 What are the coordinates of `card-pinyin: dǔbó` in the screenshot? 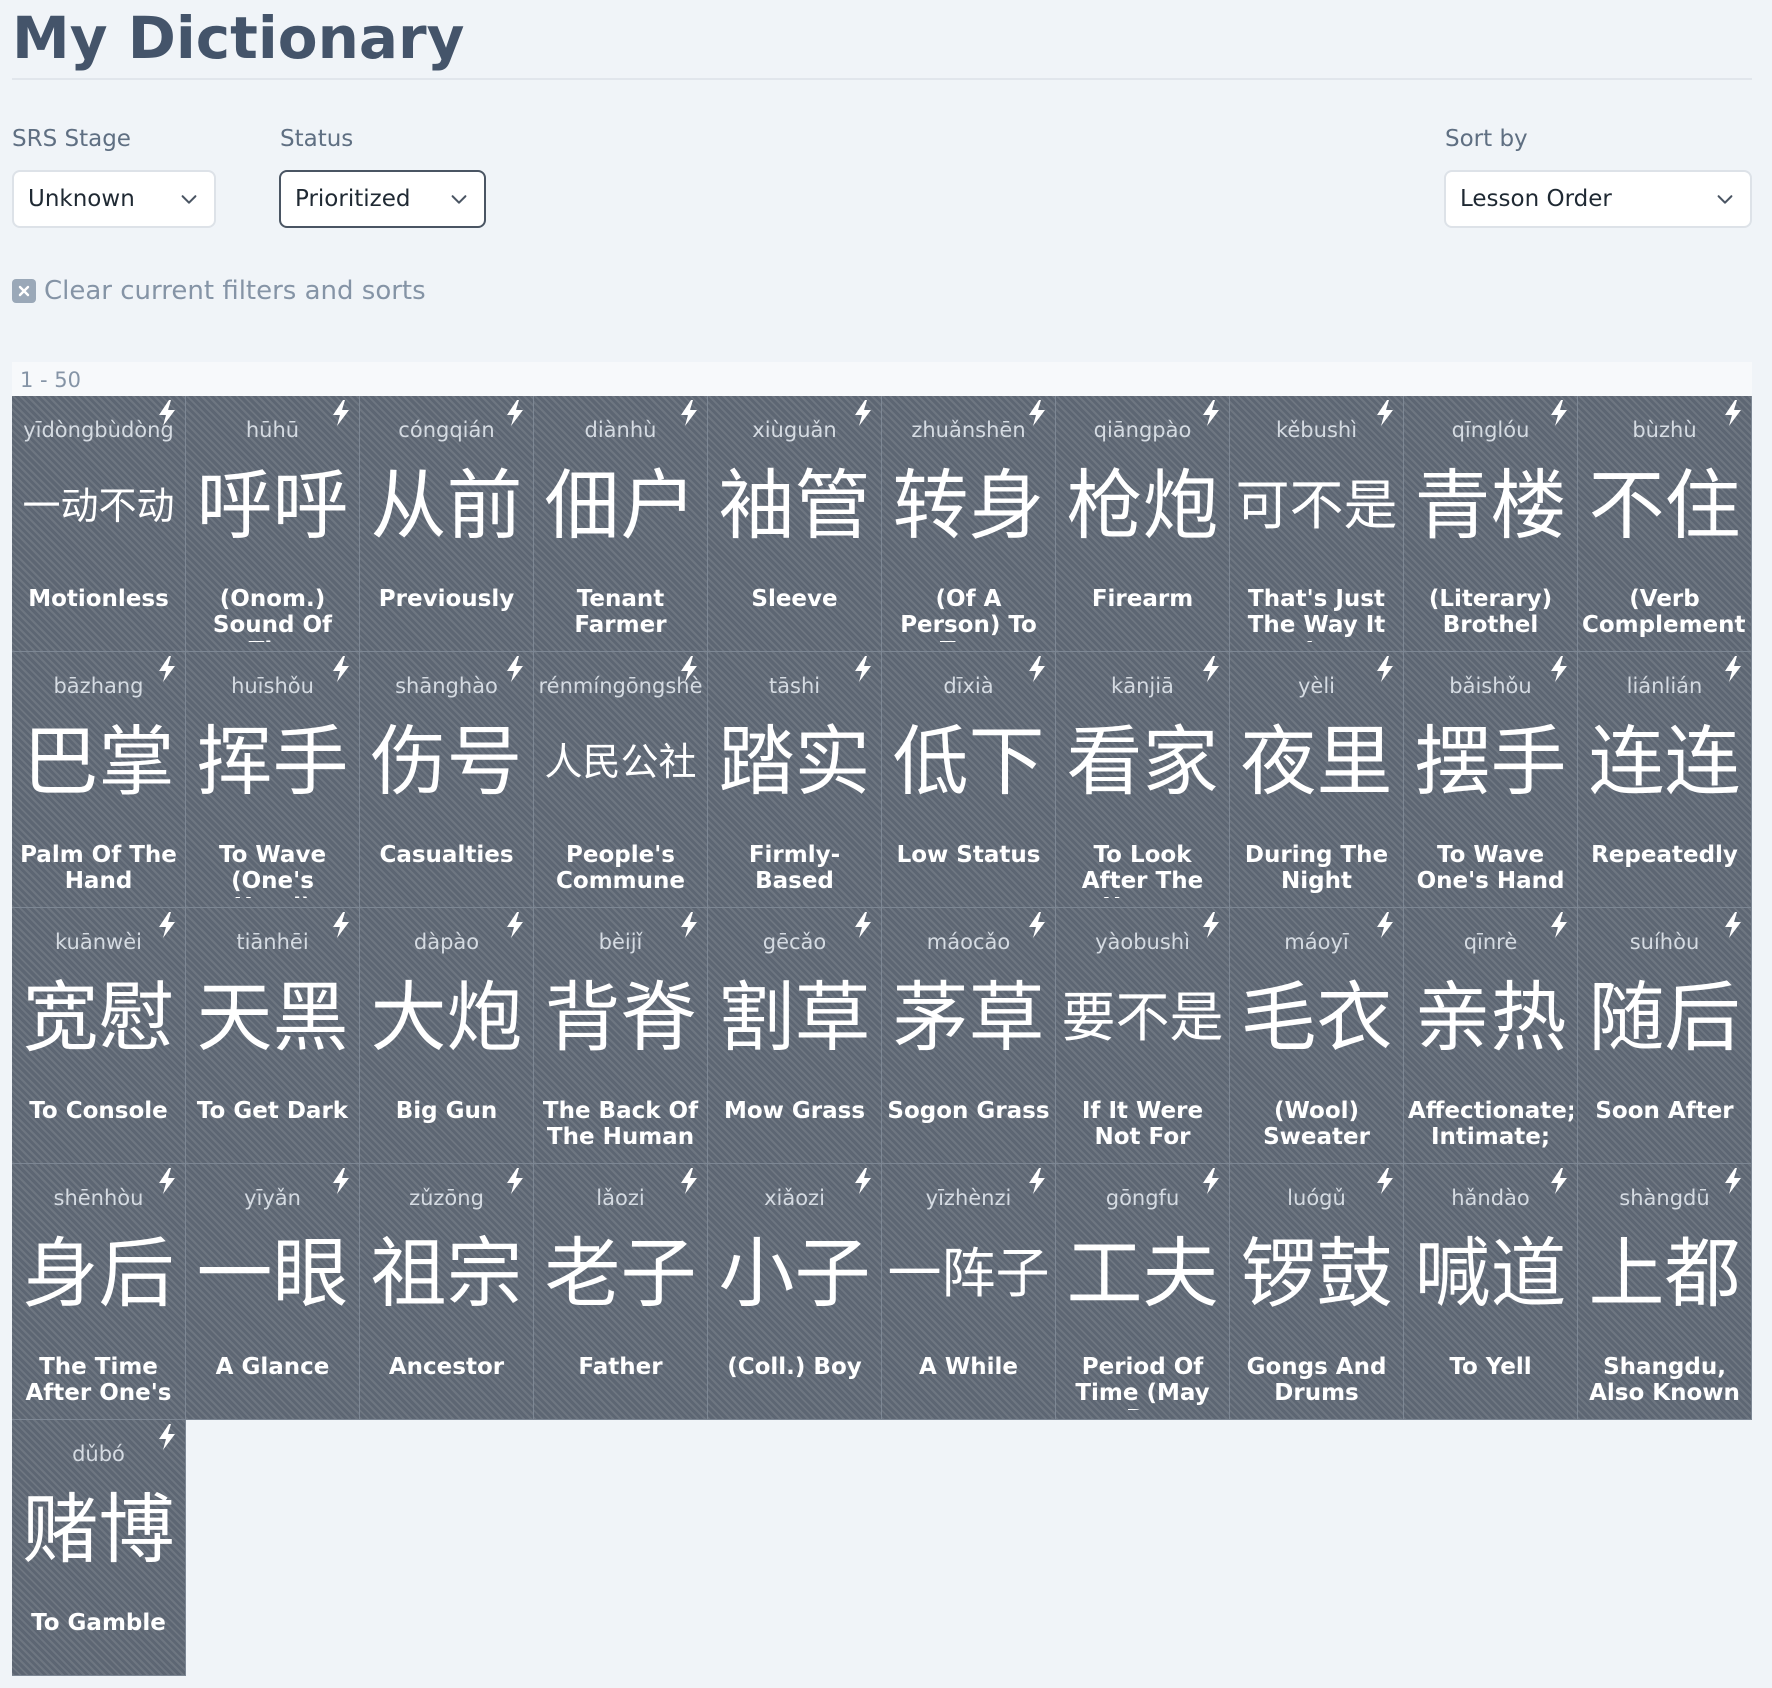 It's located at (98, 1454).